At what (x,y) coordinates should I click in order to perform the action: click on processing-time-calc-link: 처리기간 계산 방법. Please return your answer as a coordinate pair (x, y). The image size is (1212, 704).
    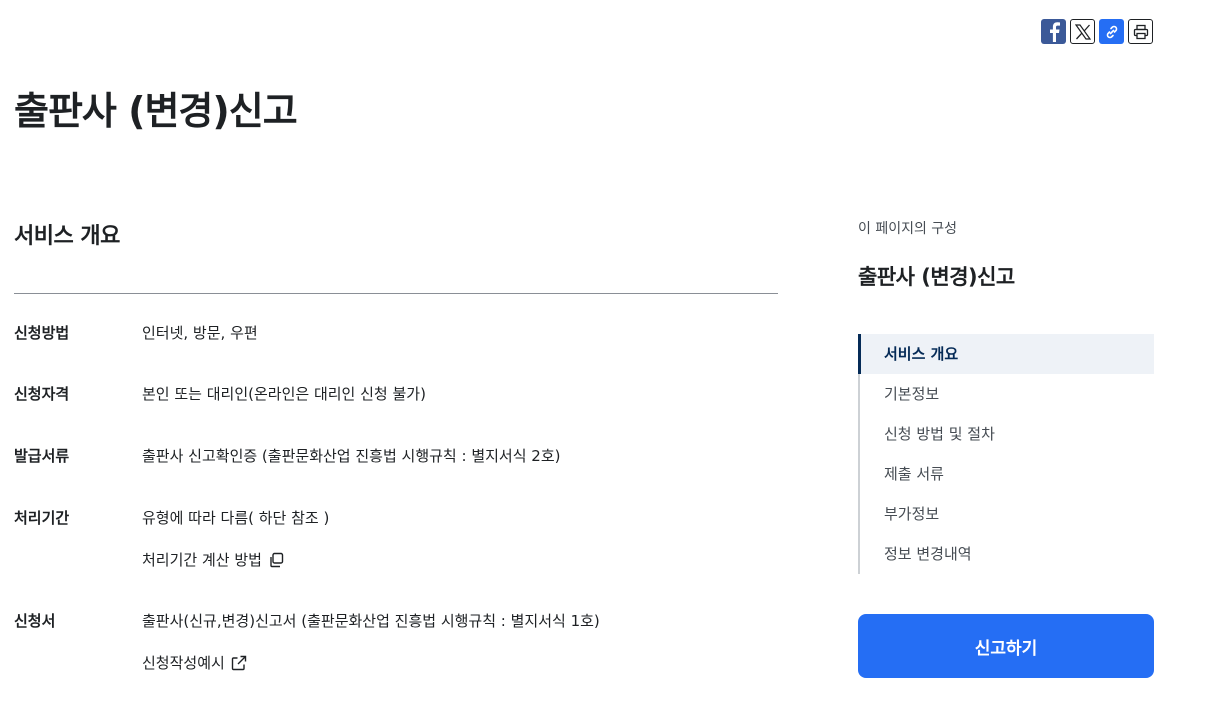
    Looking at the image, I should click on (213, 559).